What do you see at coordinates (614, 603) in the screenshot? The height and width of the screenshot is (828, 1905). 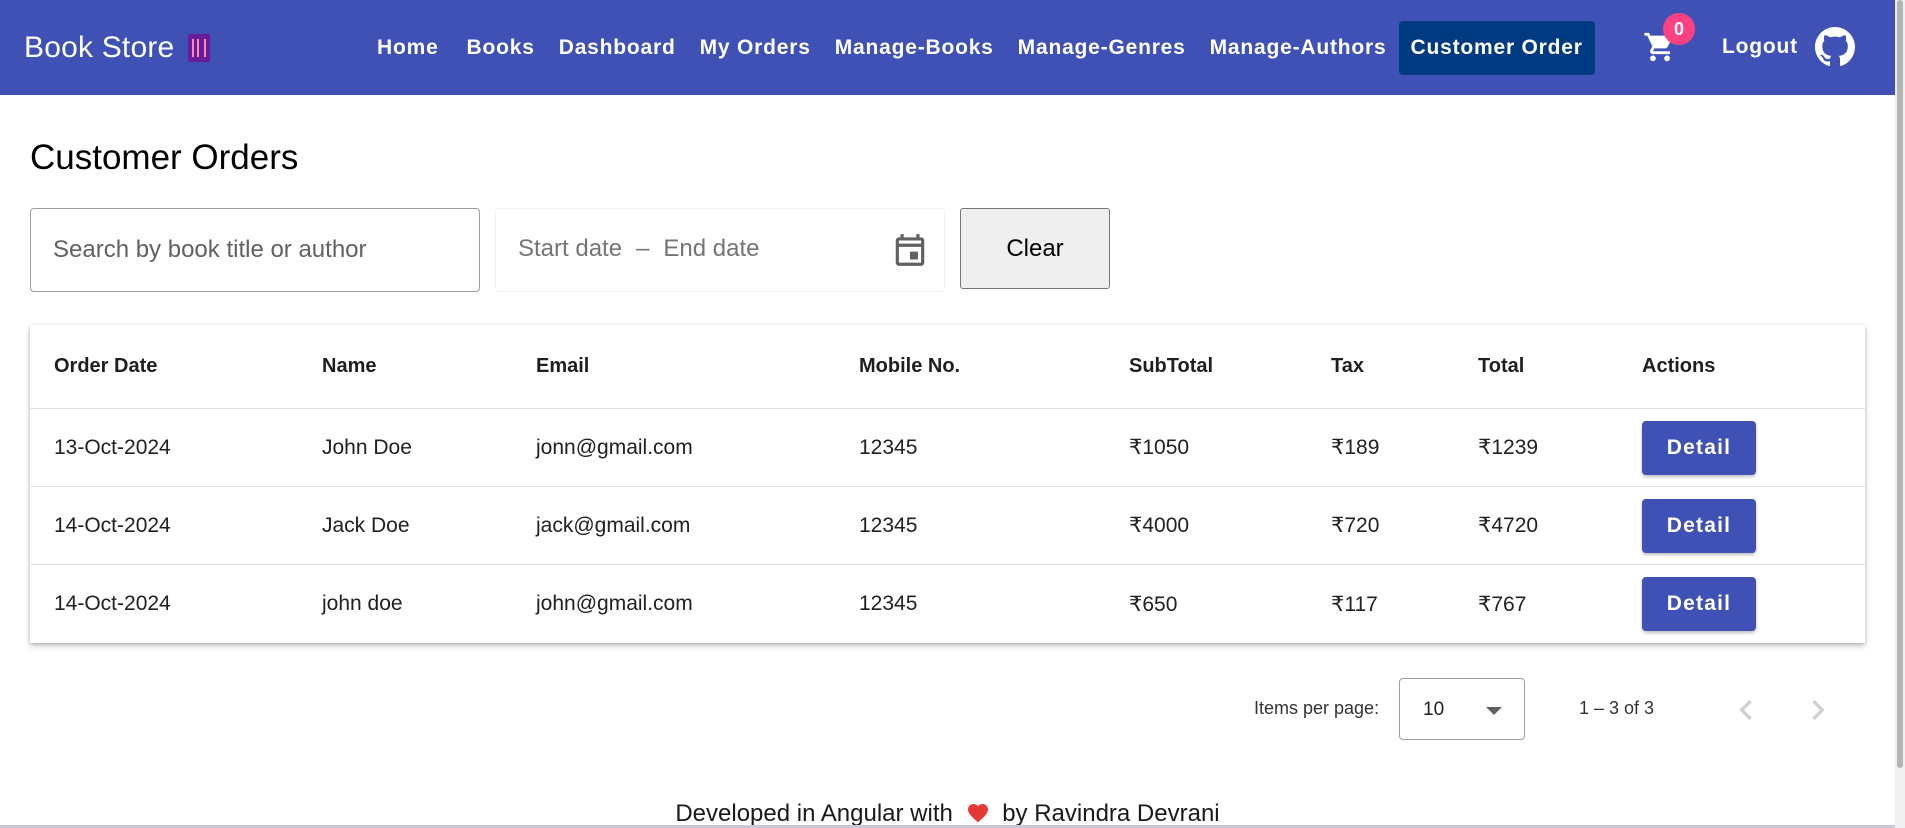 I see `email-cell: john@gmail.com` at bounding box center [614, 603].